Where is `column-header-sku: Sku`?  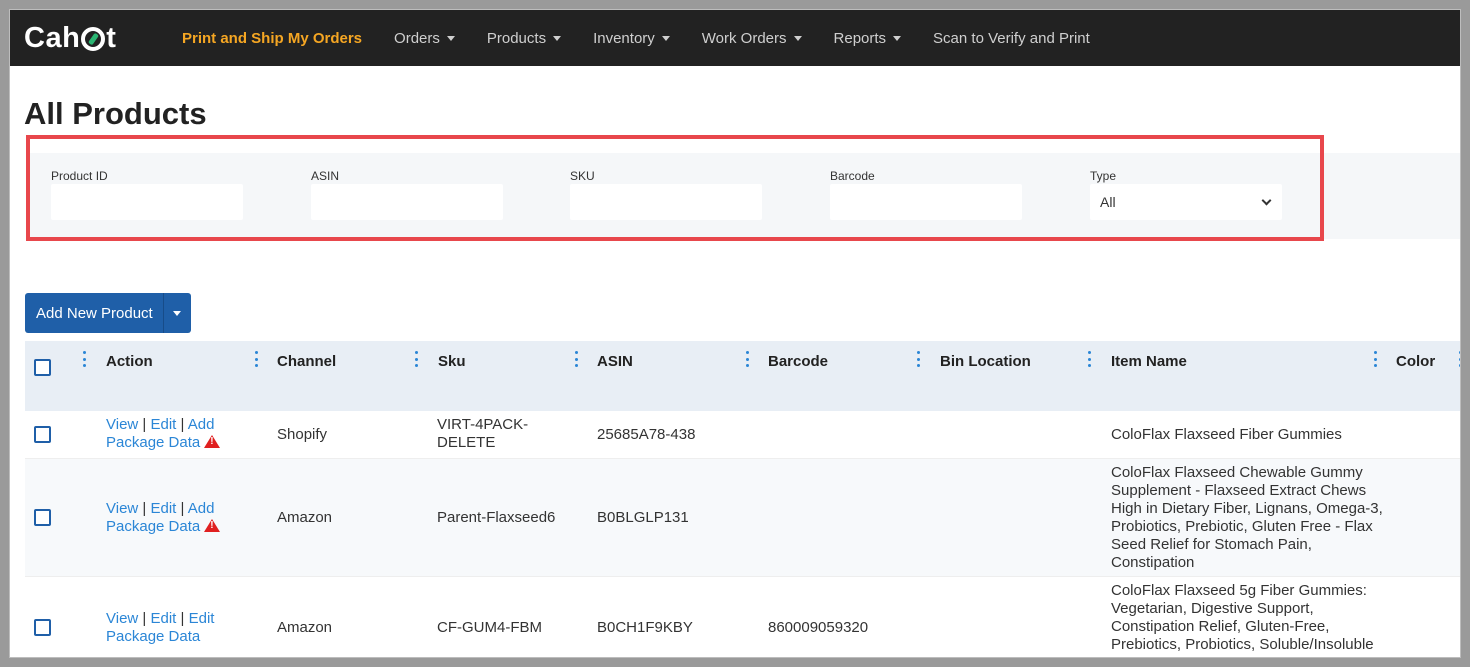 column-header-sku: Sku is located at coordinates (452, 361).